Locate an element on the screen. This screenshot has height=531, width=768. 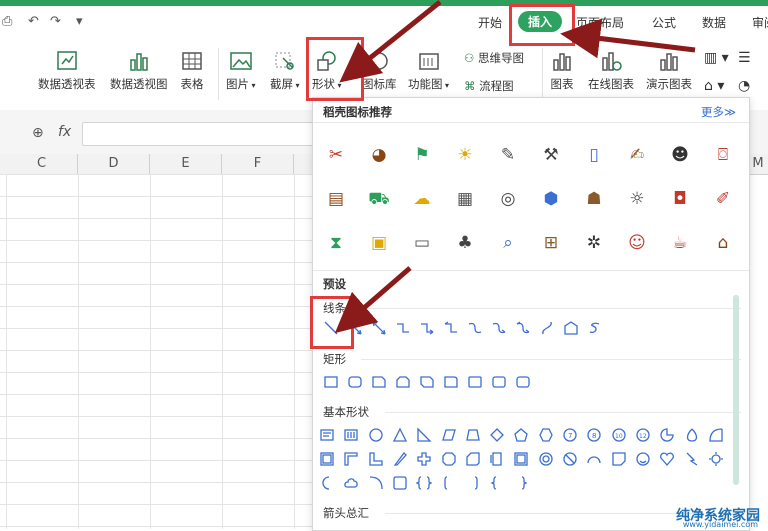
arrow-to-shape is located at coordinates (390, 41).